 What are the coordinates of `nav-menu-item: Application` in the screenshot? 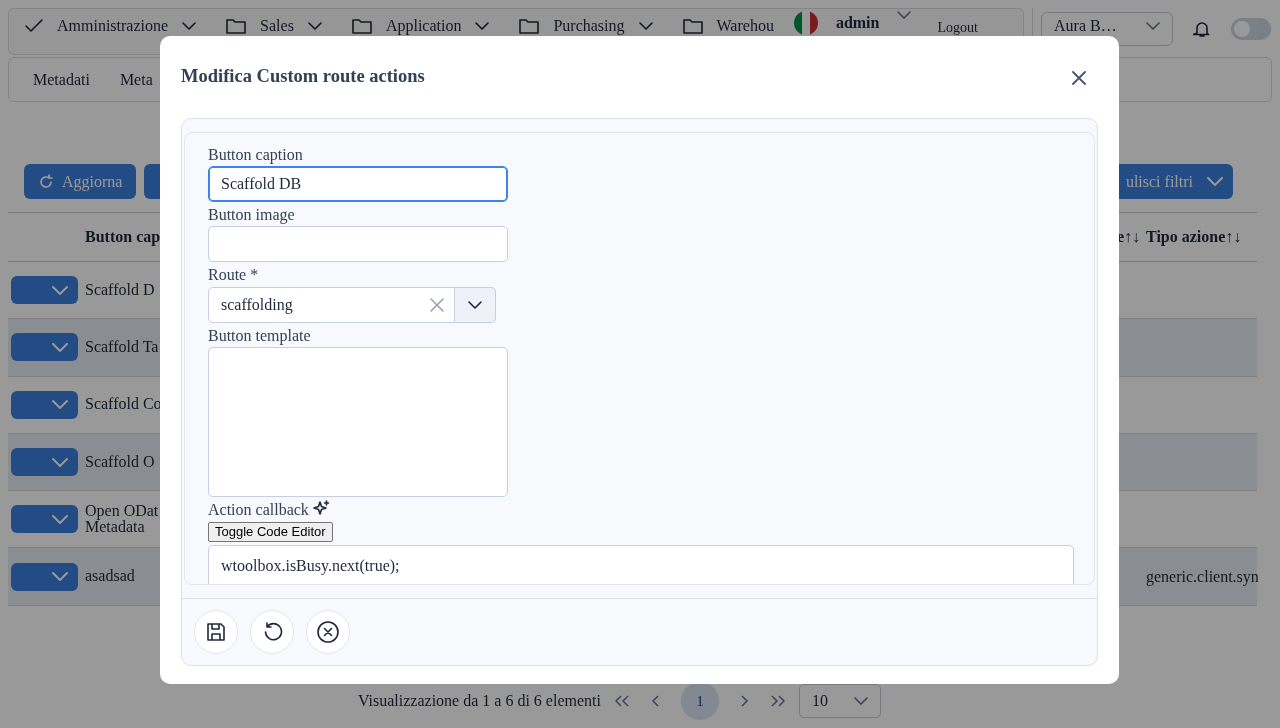 It's located at (423, 26).